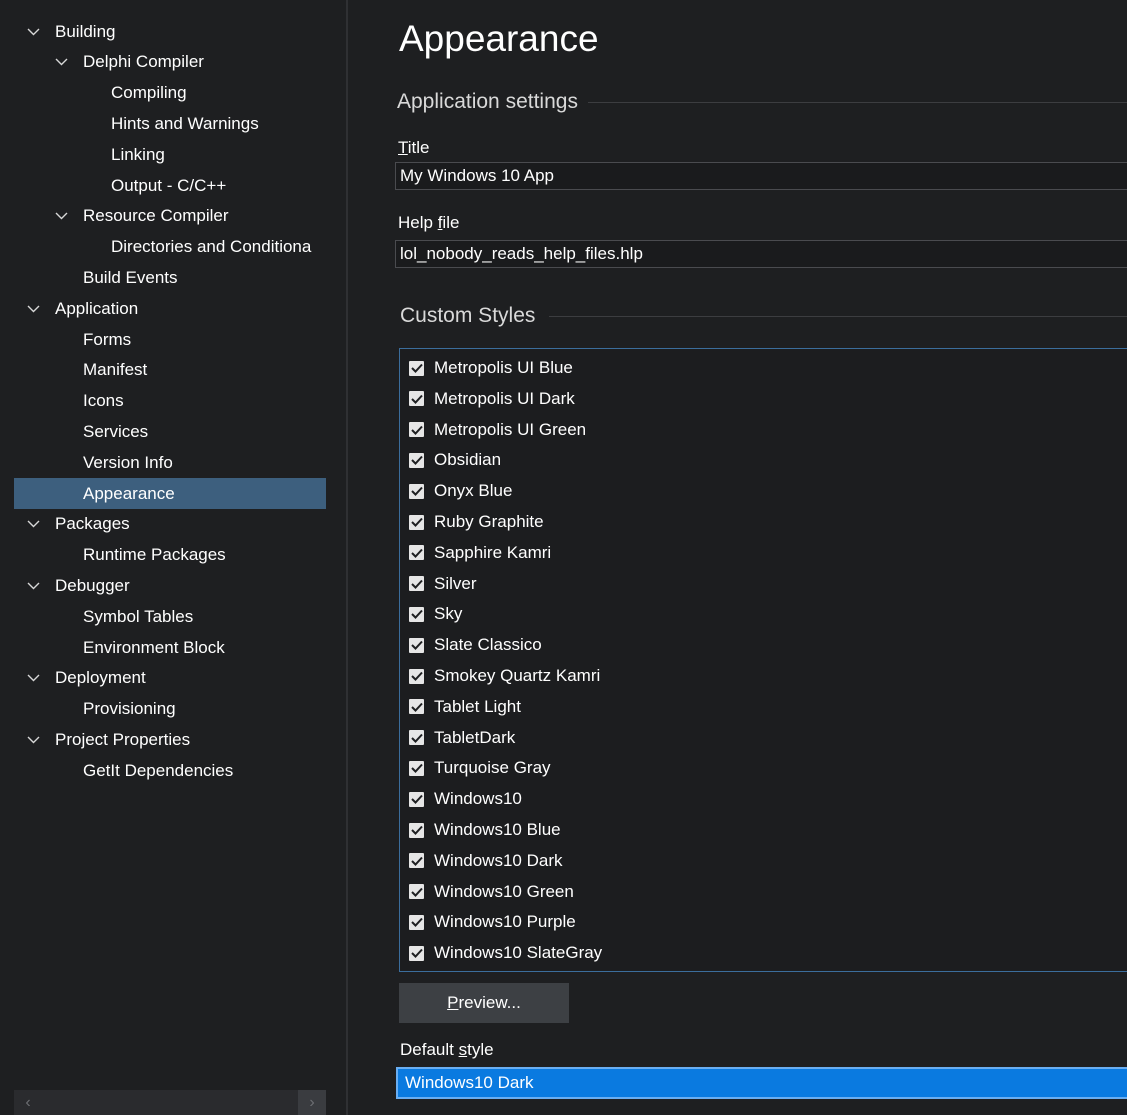 The height and width of the screenshot is (1115, 1127). What do you see at coordinates (489, 521) in the screenshot?
I see `style-list-item-label: Ruby Graphite` at bounding box center [489, 521].